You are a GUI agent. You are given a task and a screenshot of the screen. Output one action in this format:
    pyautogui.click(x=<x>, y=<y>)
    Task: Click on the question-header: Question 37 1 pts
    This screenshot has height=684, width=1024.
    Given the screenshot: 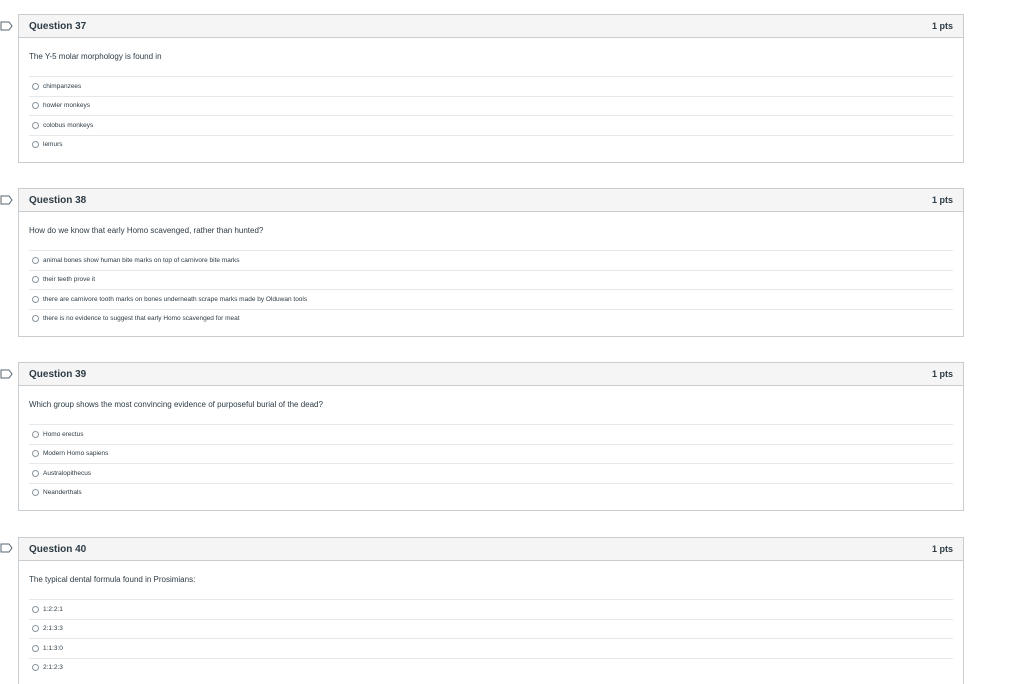 What is the action you would take?
    pyautogui.click(x=491, y=26)
    